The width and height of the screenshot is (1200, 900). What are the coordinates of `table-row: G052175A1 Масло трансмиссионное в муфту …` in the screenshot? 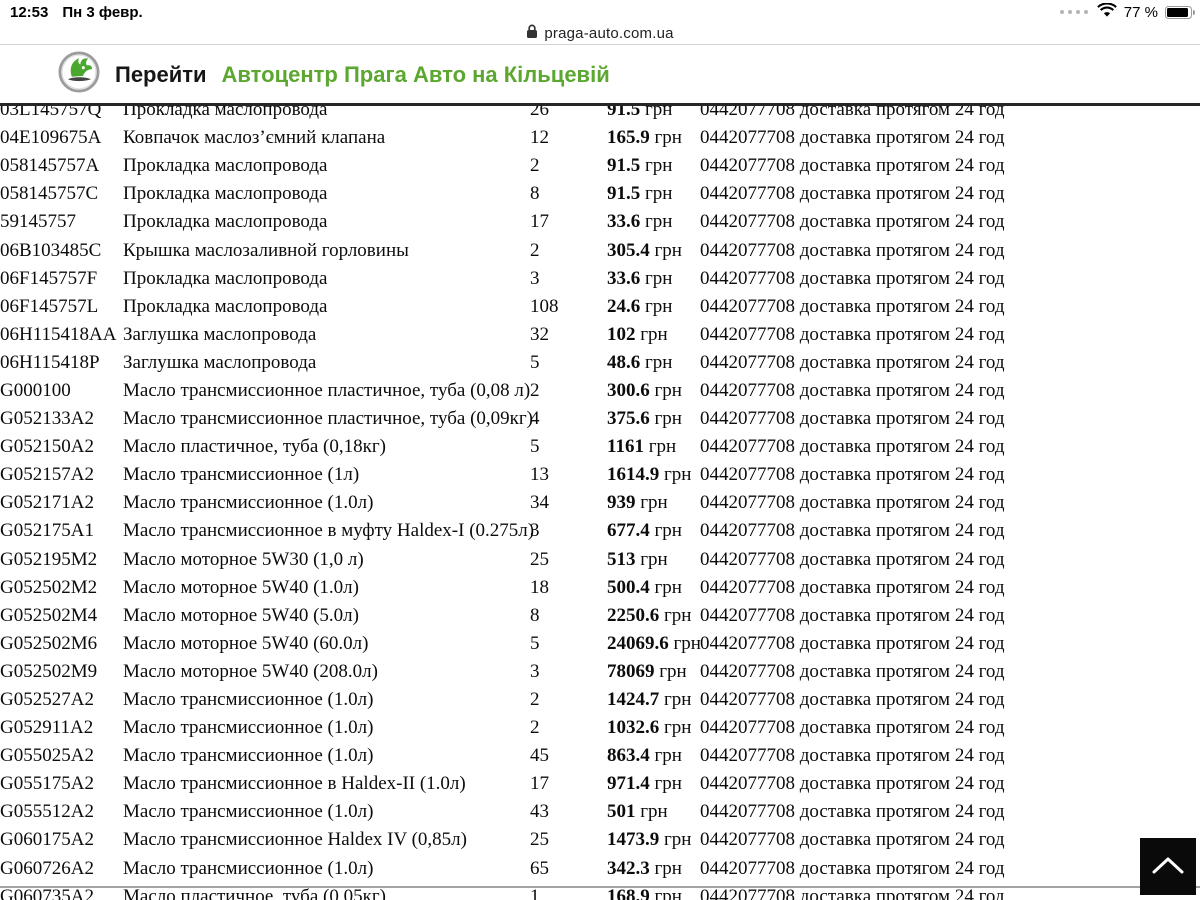 It's located at (600, 531).